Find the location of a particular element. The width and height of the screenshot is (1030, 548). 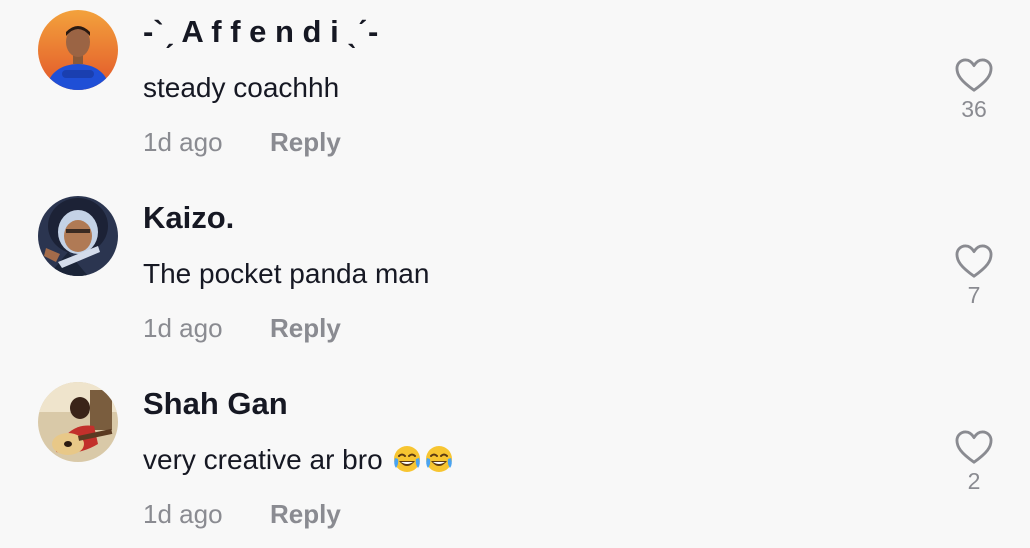

like-button: 36 is located at coordinates (974, 91).